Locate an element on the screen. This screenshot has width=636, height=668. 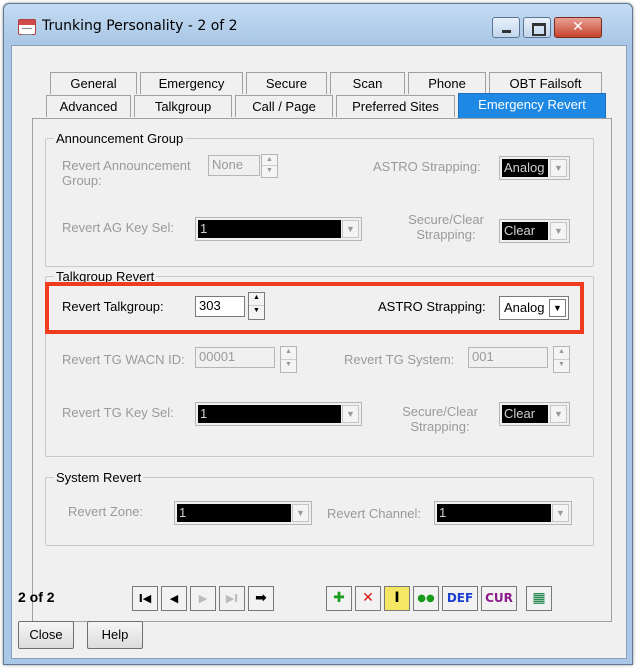
tg-system-label: Revert TG System: is located at coordinates (399, 359).